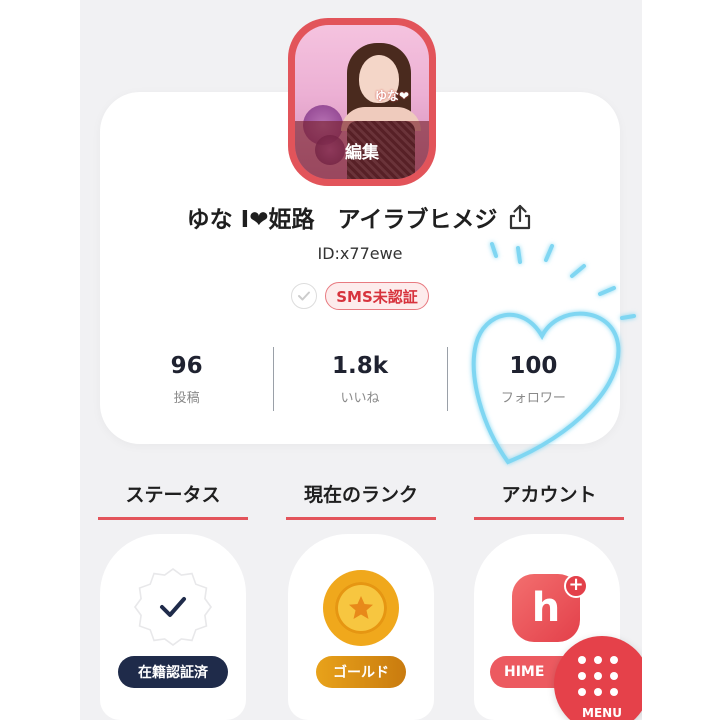  I want to click on share-icon, so click(520, 217).